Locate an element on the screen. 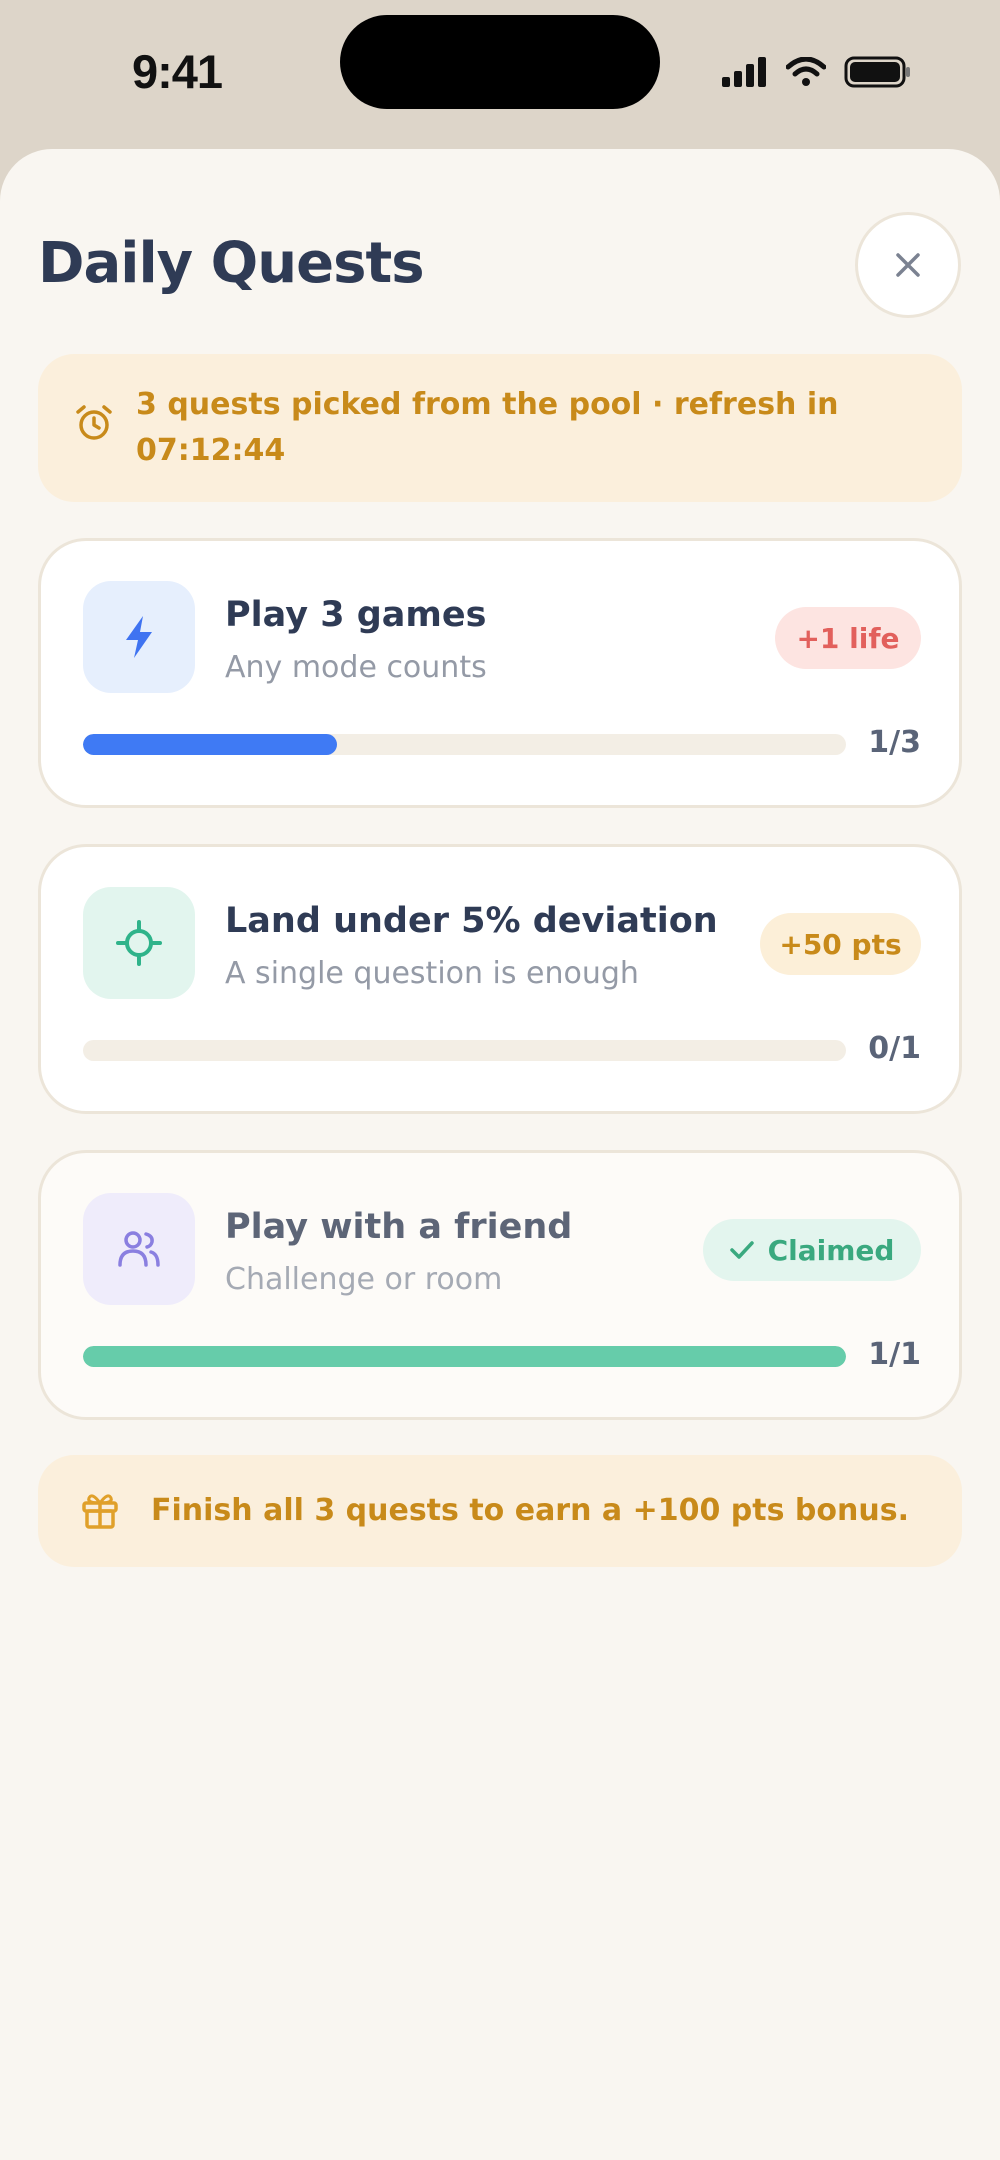 The width and height of the screenshot is (1000, 2160). wifi-icon is located at coordinates (806, 71).